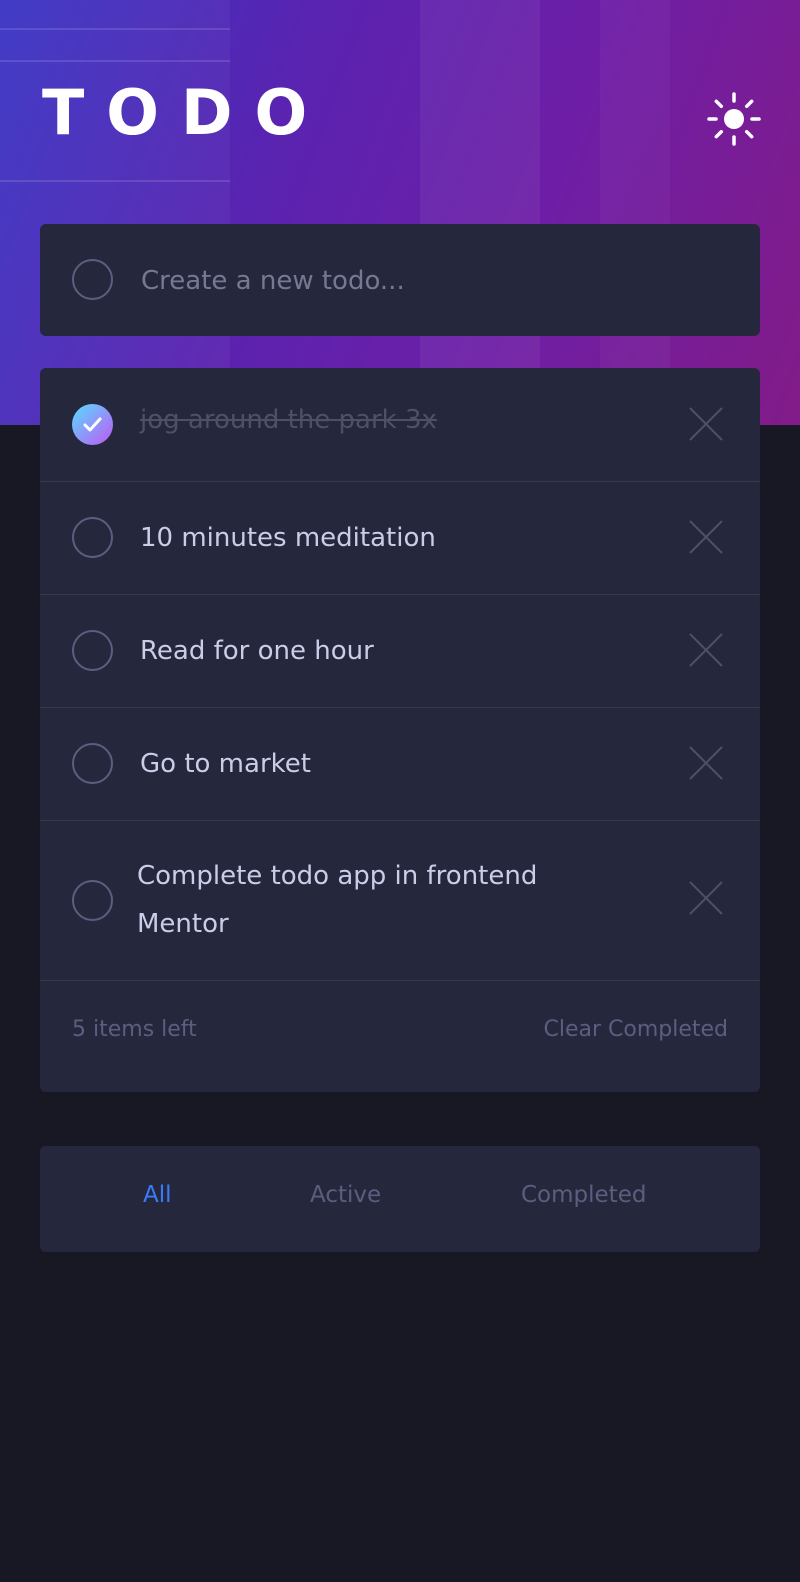  I want to click on filter-all-button: All, so click(157, 1195).